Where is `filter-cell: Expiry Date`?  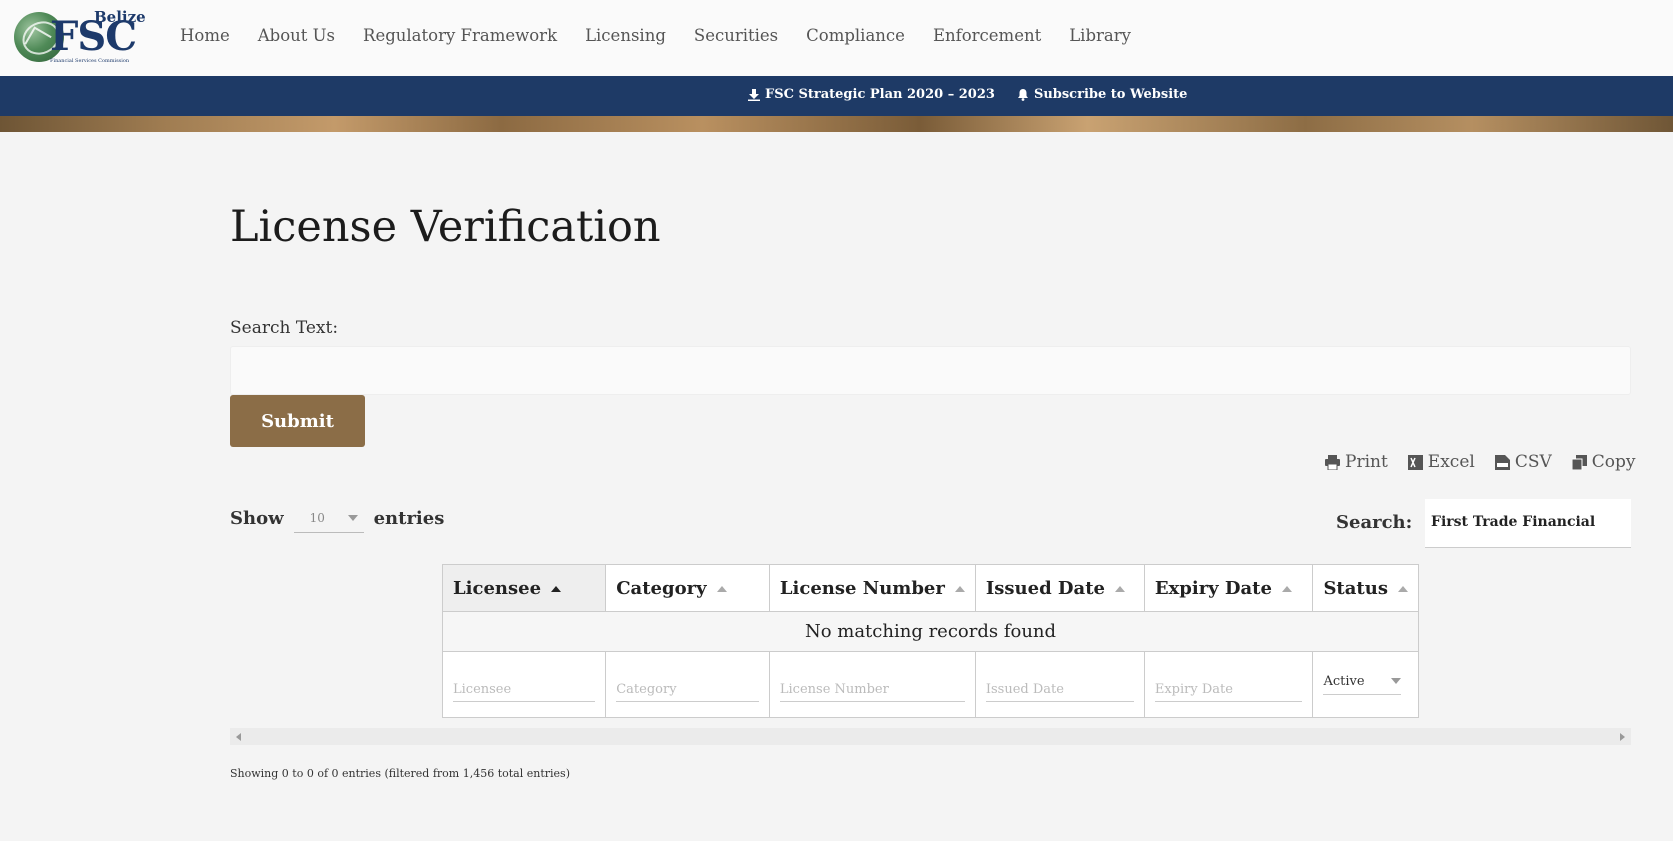 filter-cell: Expiry Date is located at coordinates (1228, 684).